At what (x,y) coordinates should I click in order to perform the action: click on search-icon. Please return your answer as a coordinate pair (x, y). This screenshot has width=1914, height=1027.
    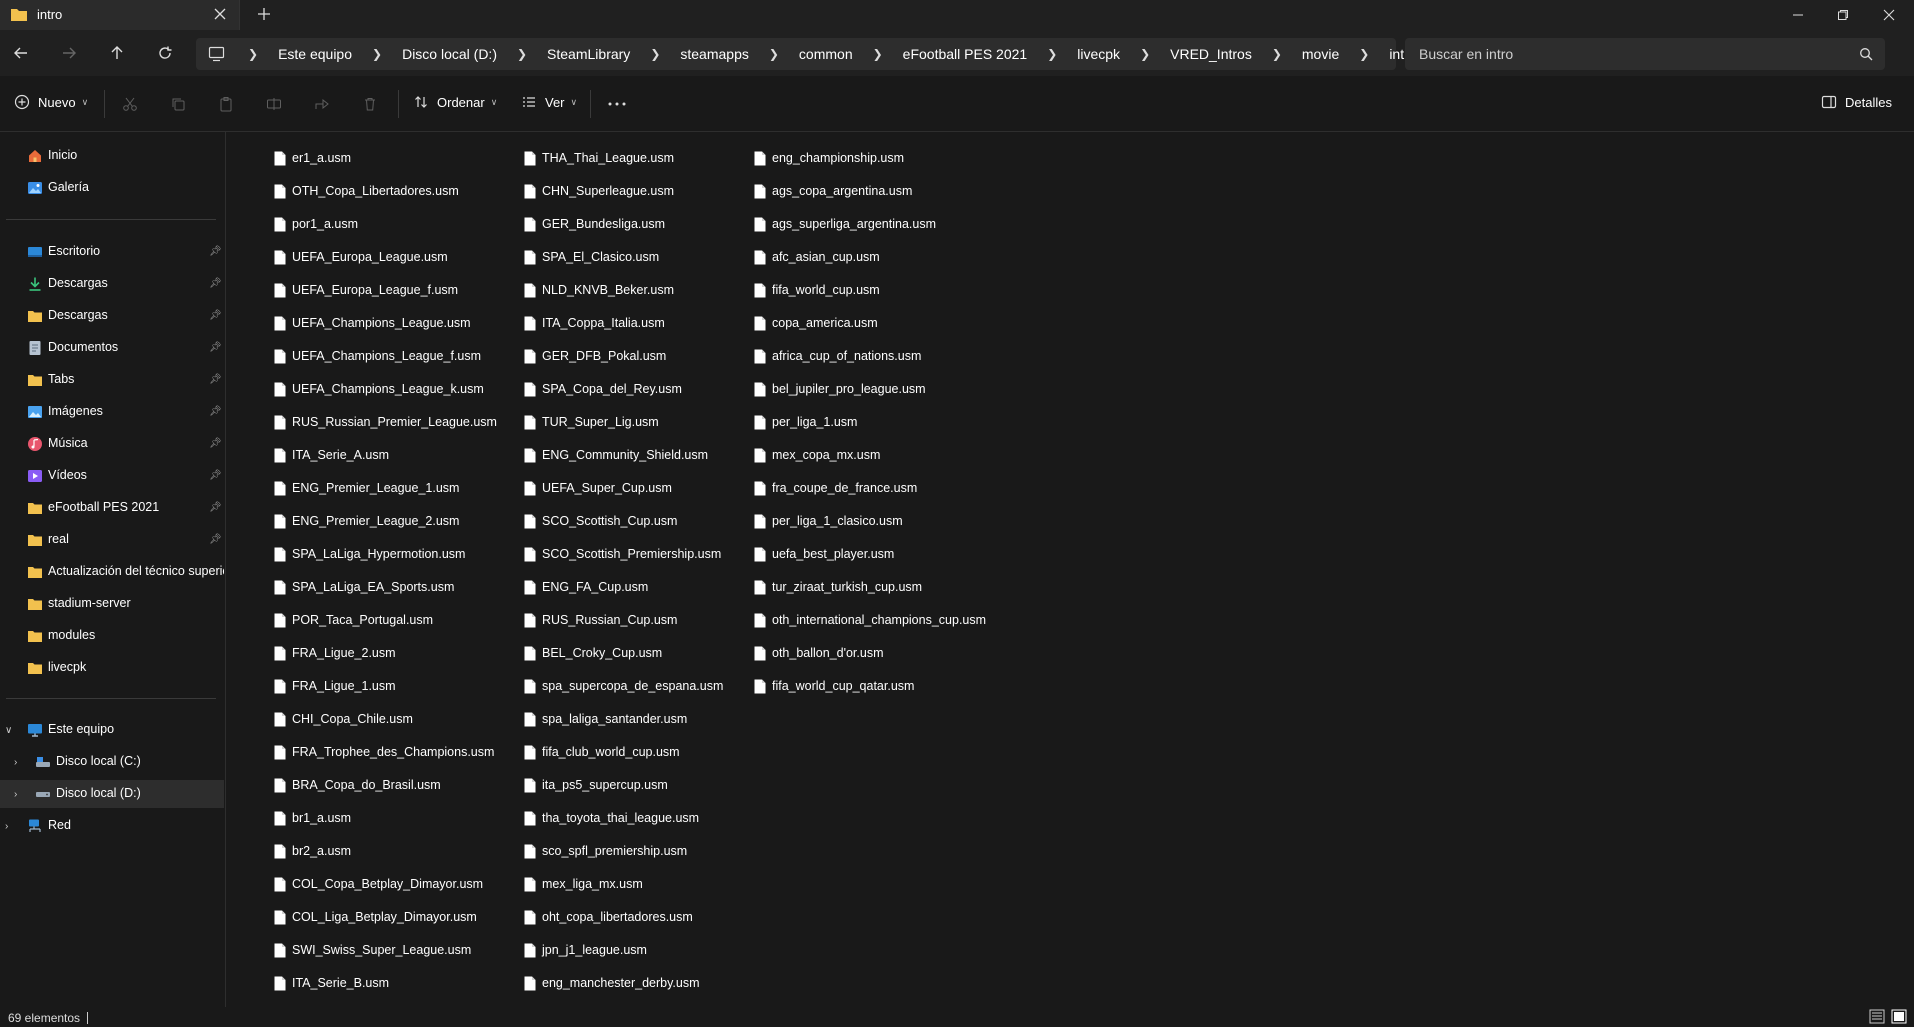
    Looking at the image, I should click on (1866, 54).